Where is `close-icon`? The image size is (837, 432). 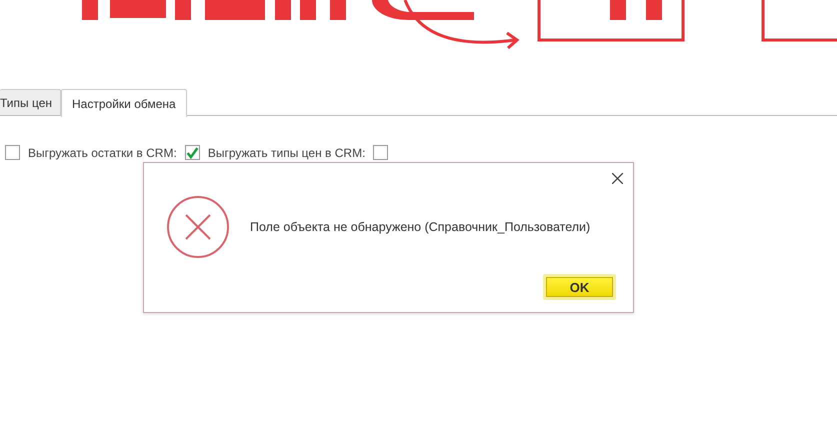 close-icon is located at coordinates (617, 178).